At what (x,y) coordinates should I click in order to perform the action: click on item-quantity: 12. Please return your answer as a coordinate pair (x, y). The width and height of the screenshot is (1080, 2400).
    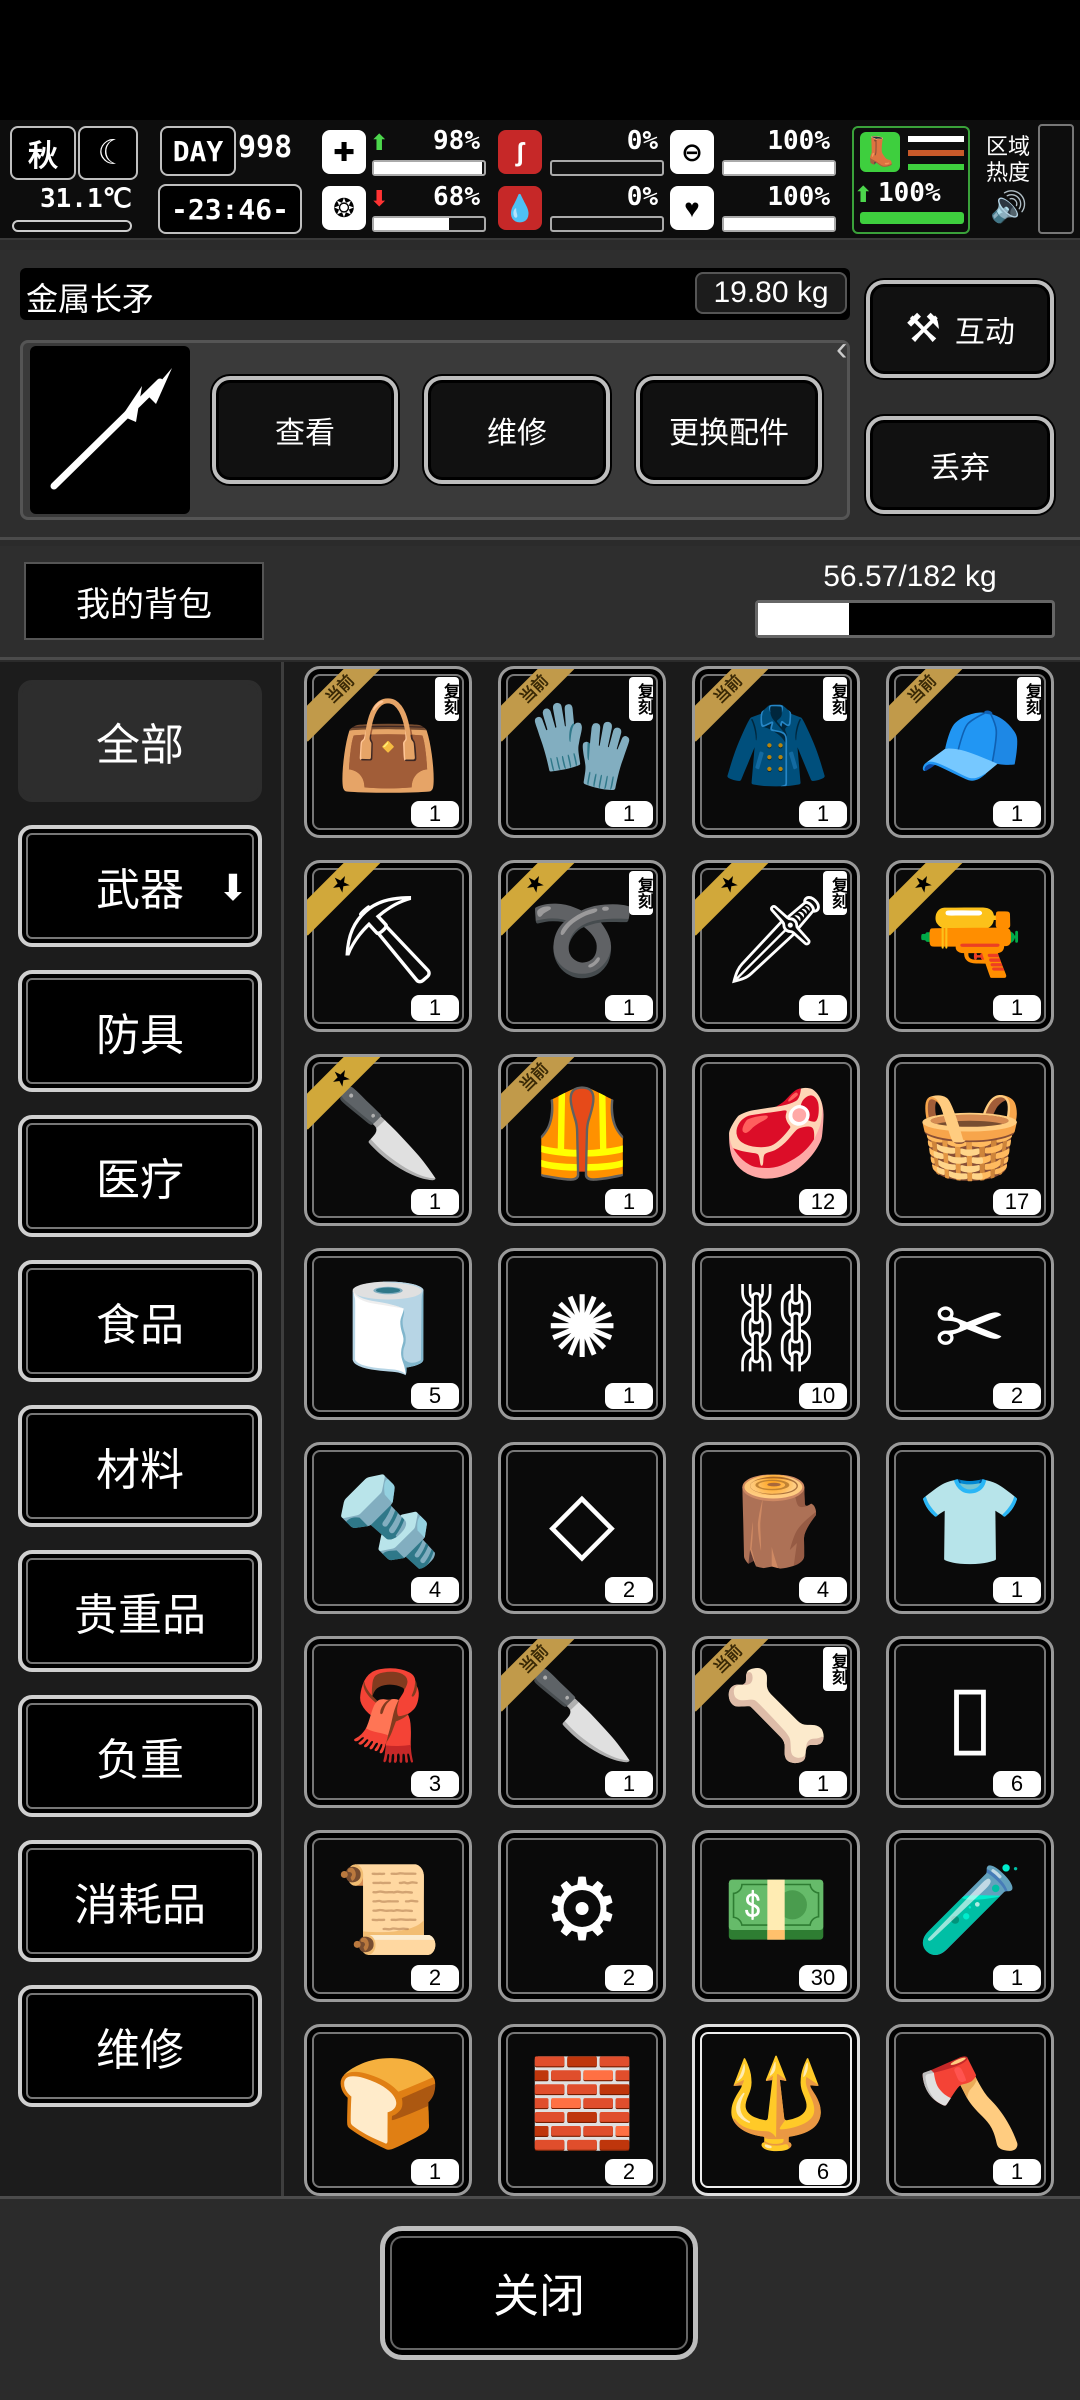
    Looking at the image, I should click on (823, 1202).